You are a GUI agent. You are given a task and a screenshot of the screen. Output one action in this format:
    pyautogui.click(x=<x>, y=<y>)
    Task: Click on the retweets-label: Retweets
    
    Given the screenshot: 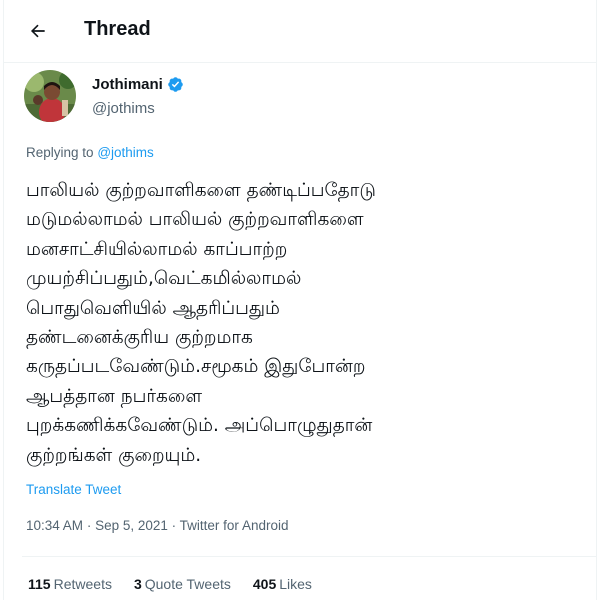 What is the action you would take?
    pyautogui.click(x=82, y=584)
    